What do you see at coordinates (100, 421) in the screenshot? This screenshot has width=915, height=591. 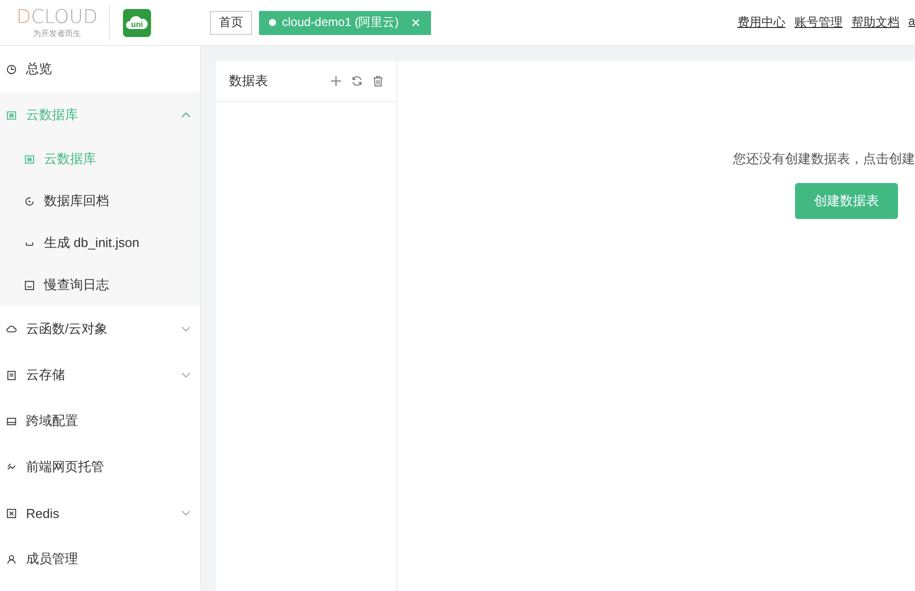 I see `sidebar-item: 跨域配置` at bounding box center [100, 421].